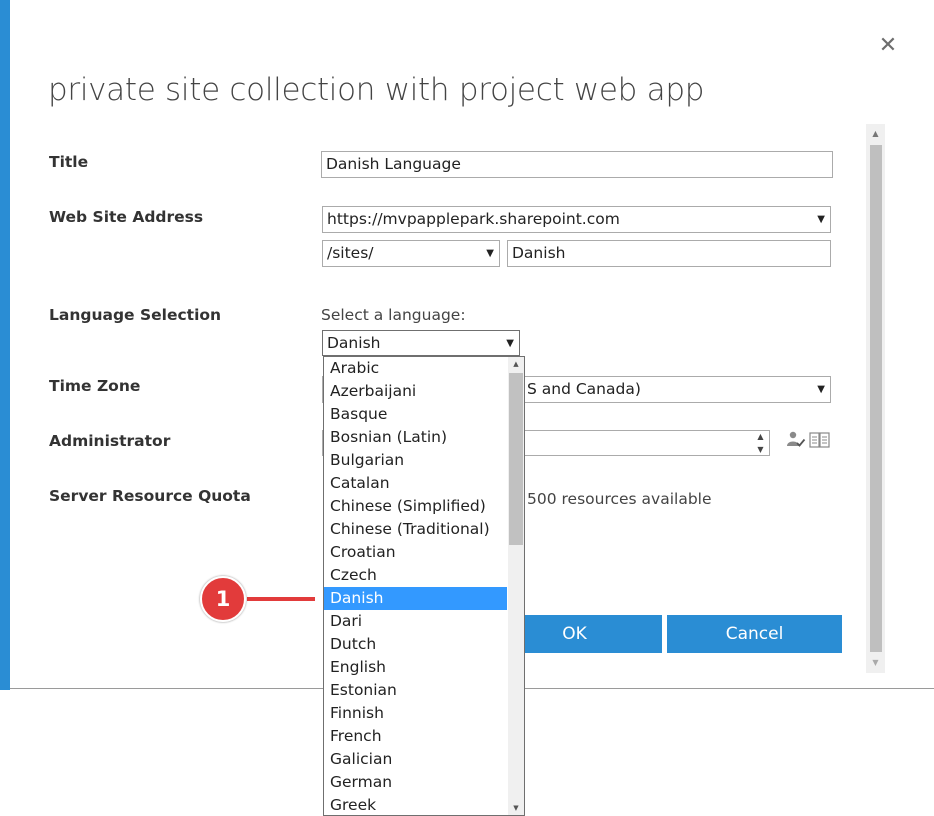 Image resolution: width=934 pixels, height=816 pixels. What do you see at coordinates (421, 343) in the screenshot?
I see `language-select: Danish ▼` at bounding box center [421, 343].